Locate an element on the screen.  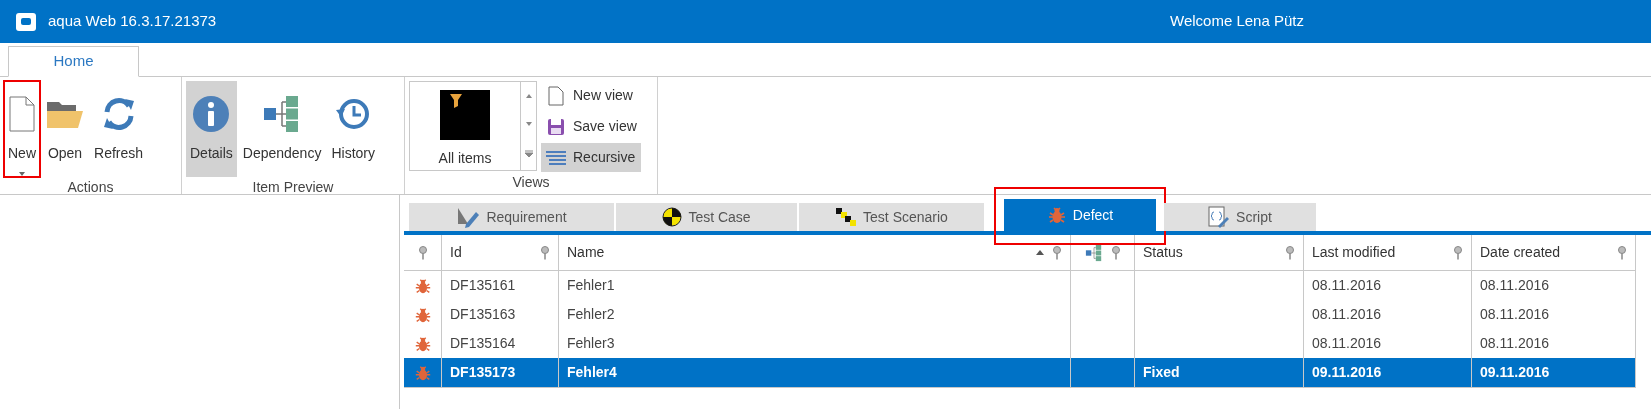
list-icon is located at coordinates (556, 157).